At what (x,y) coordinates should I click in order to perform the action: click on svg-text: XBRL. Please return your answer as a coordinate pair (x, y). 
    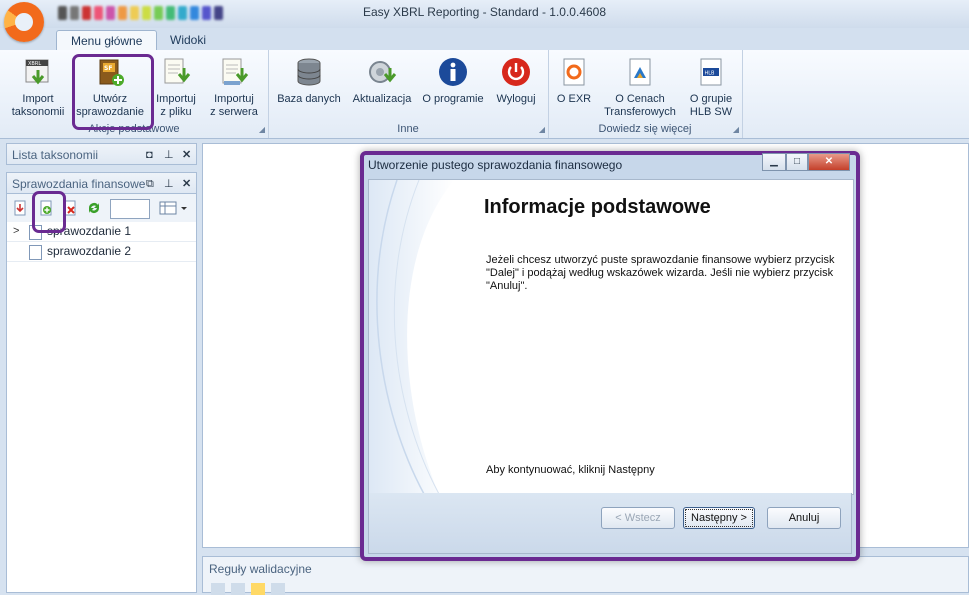
    Looking at the image, I should click on (34, 64).